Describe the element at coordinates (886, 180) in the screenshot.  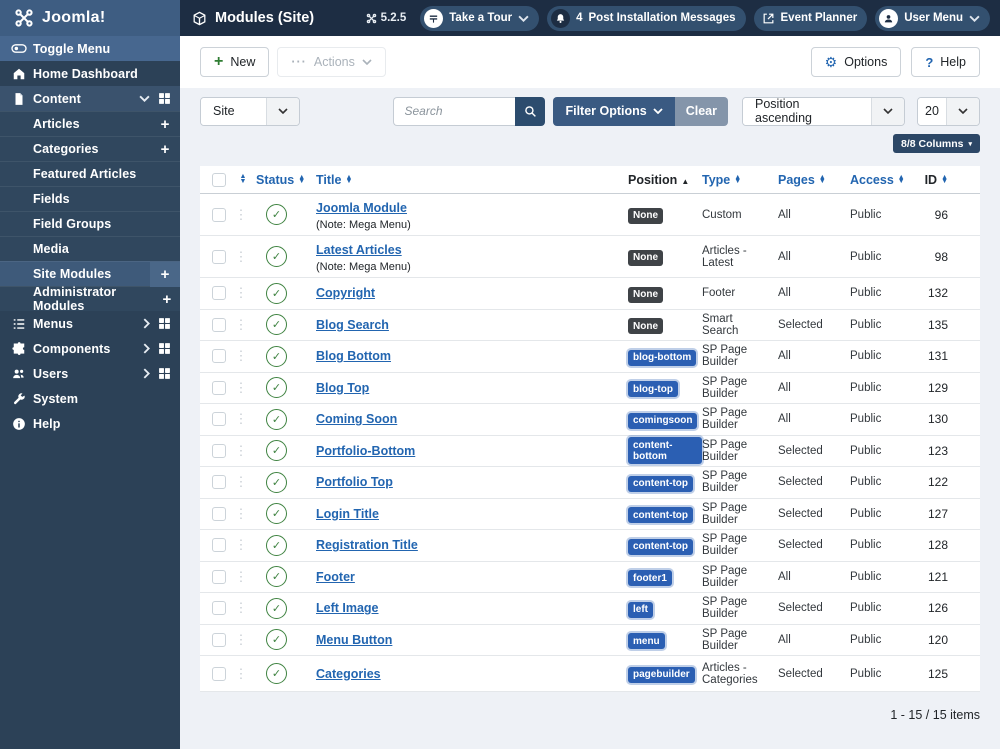
I see `access-header: Access ▲ ▼` at that location.